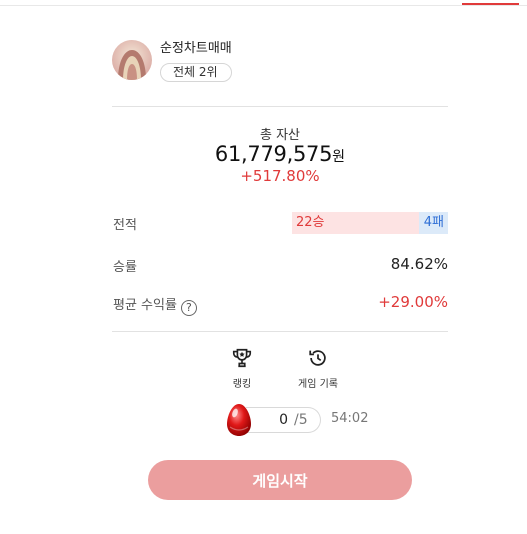 Image resolution: width=527 pixels, height=534 pixels. What do you see at coordinates (196, 48) in the screenshot?
I see `username: 순정차트매매` at bounding box center [196, 48].